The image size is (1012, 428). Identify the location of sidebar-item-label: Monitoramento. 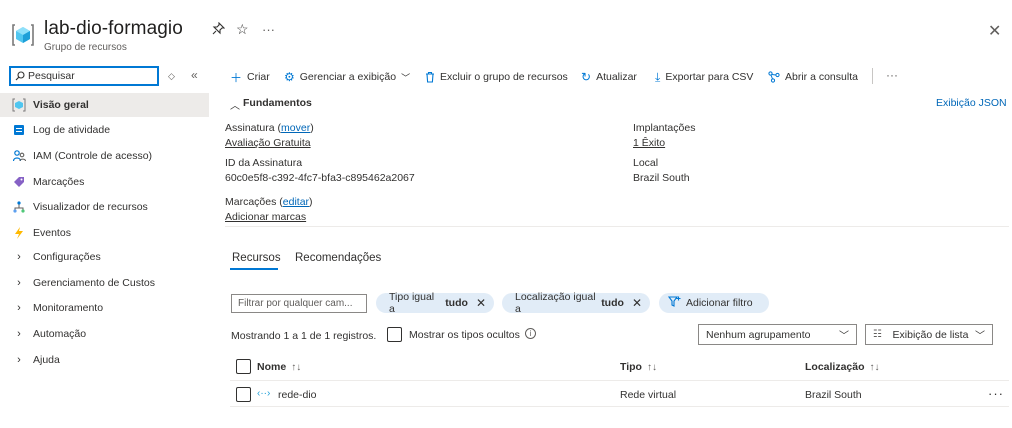
(68, 308).